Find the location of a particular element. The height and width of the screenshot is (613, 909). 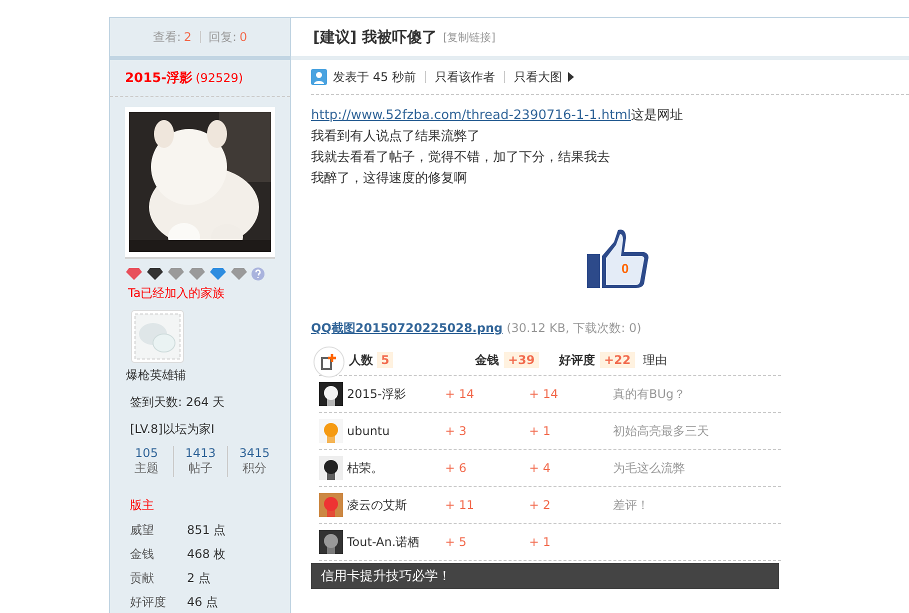

post-text: 我看到有人说点了结果流弊了 is located at coordinates (396, 137).